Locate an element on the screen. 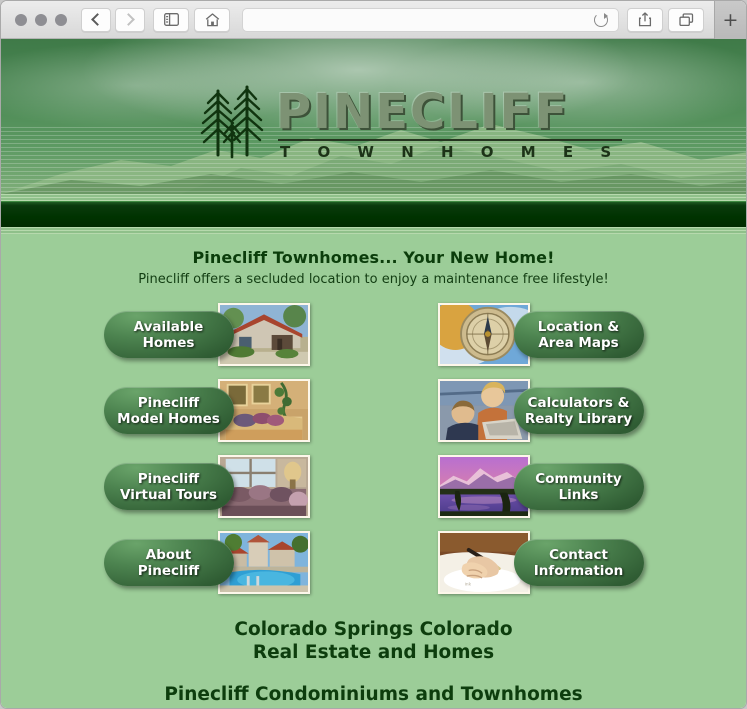  tabs-icon is located at coordinates (685, 19).